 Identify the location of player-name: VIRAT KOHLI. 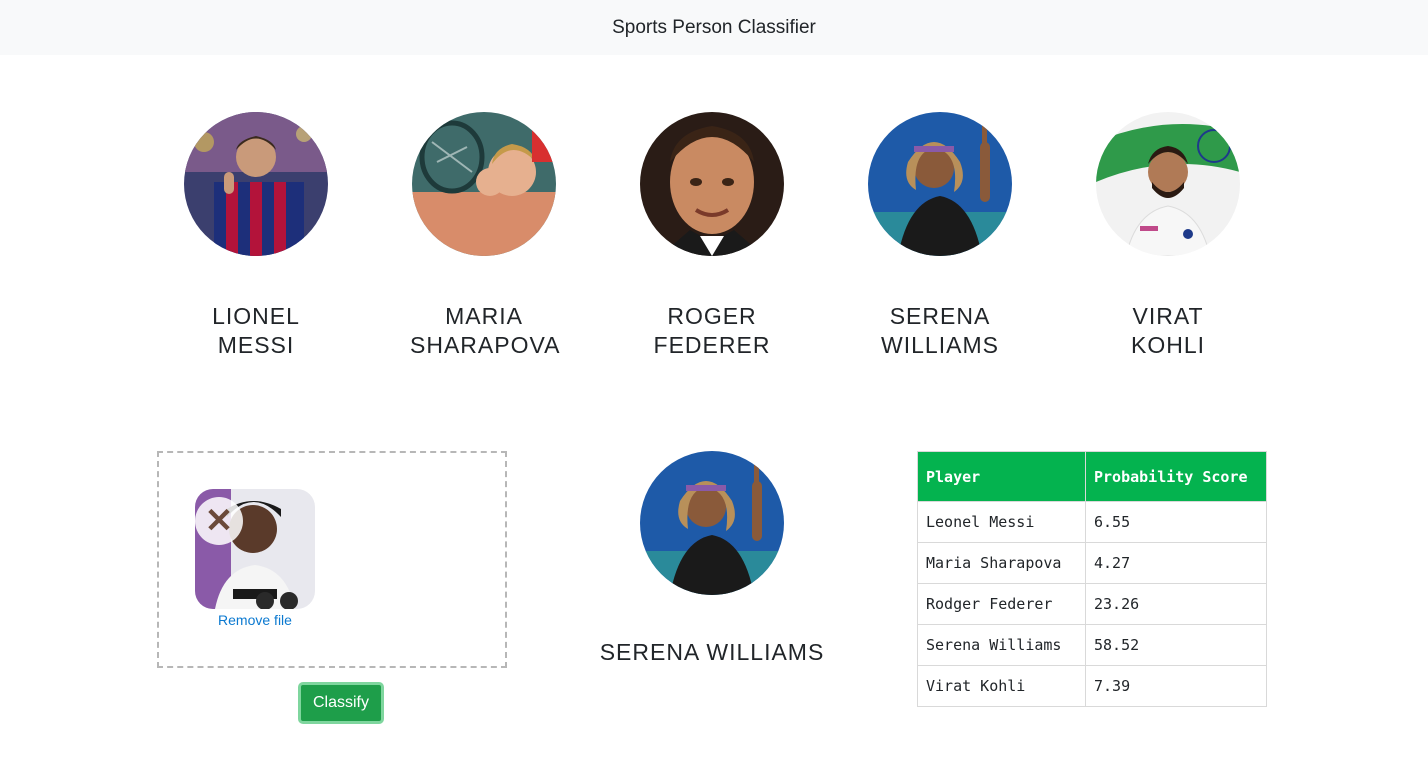
(1168, 330).